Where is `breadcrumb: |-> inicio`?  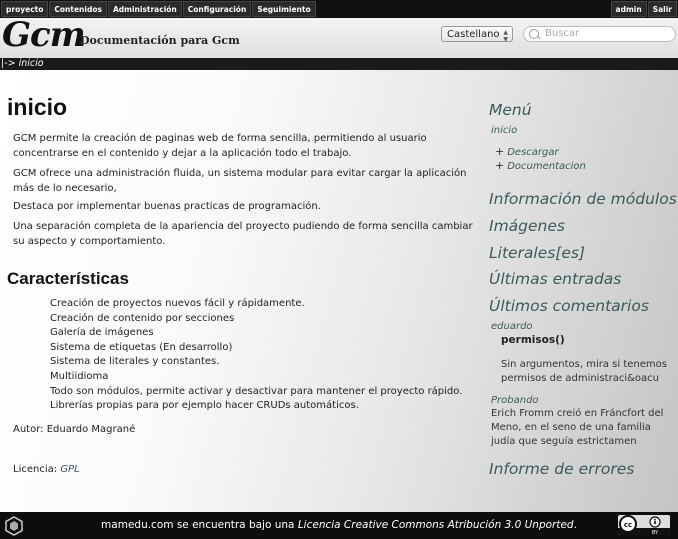 breadcrumb: |-> inicio is located at coordinates (339, 64).